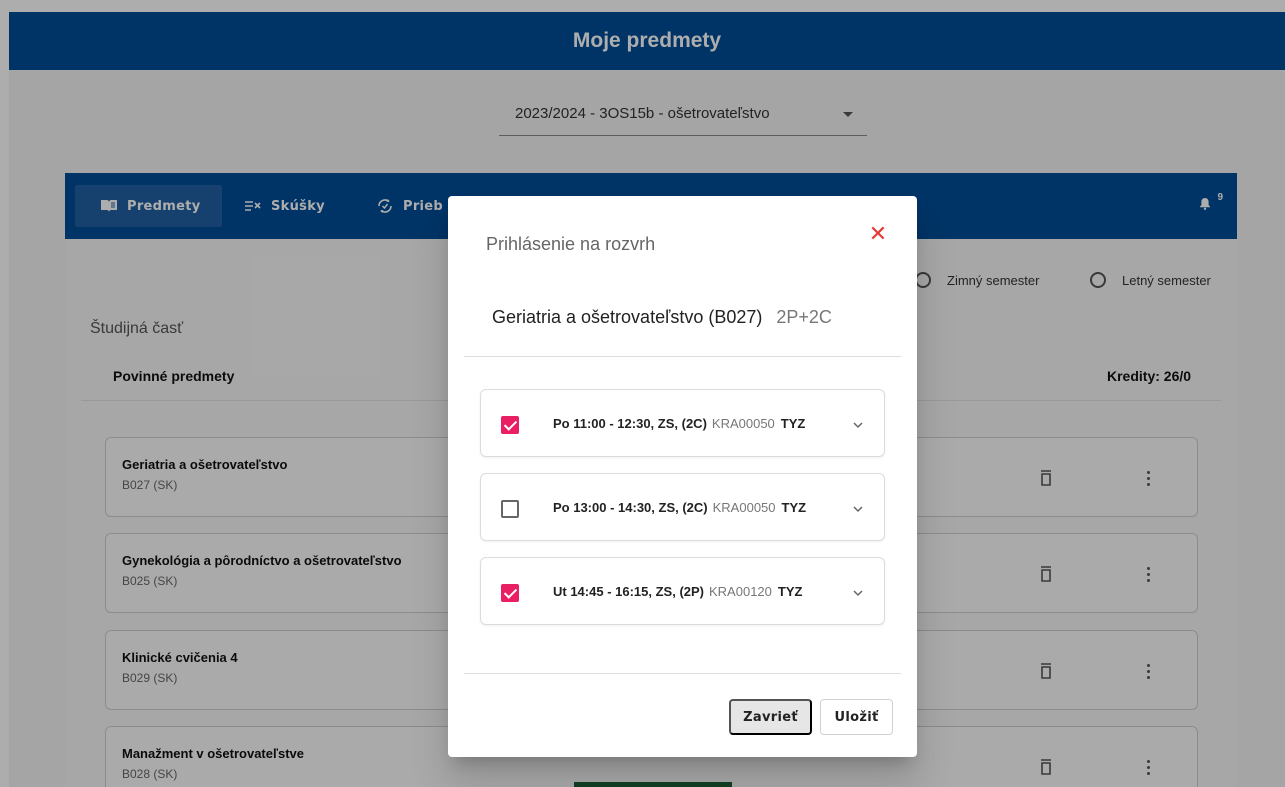  I want to click on slot-text: Po 11:00 - 12:30, ZS, (2C) KRA00050 TYZ, so click(679, 423).